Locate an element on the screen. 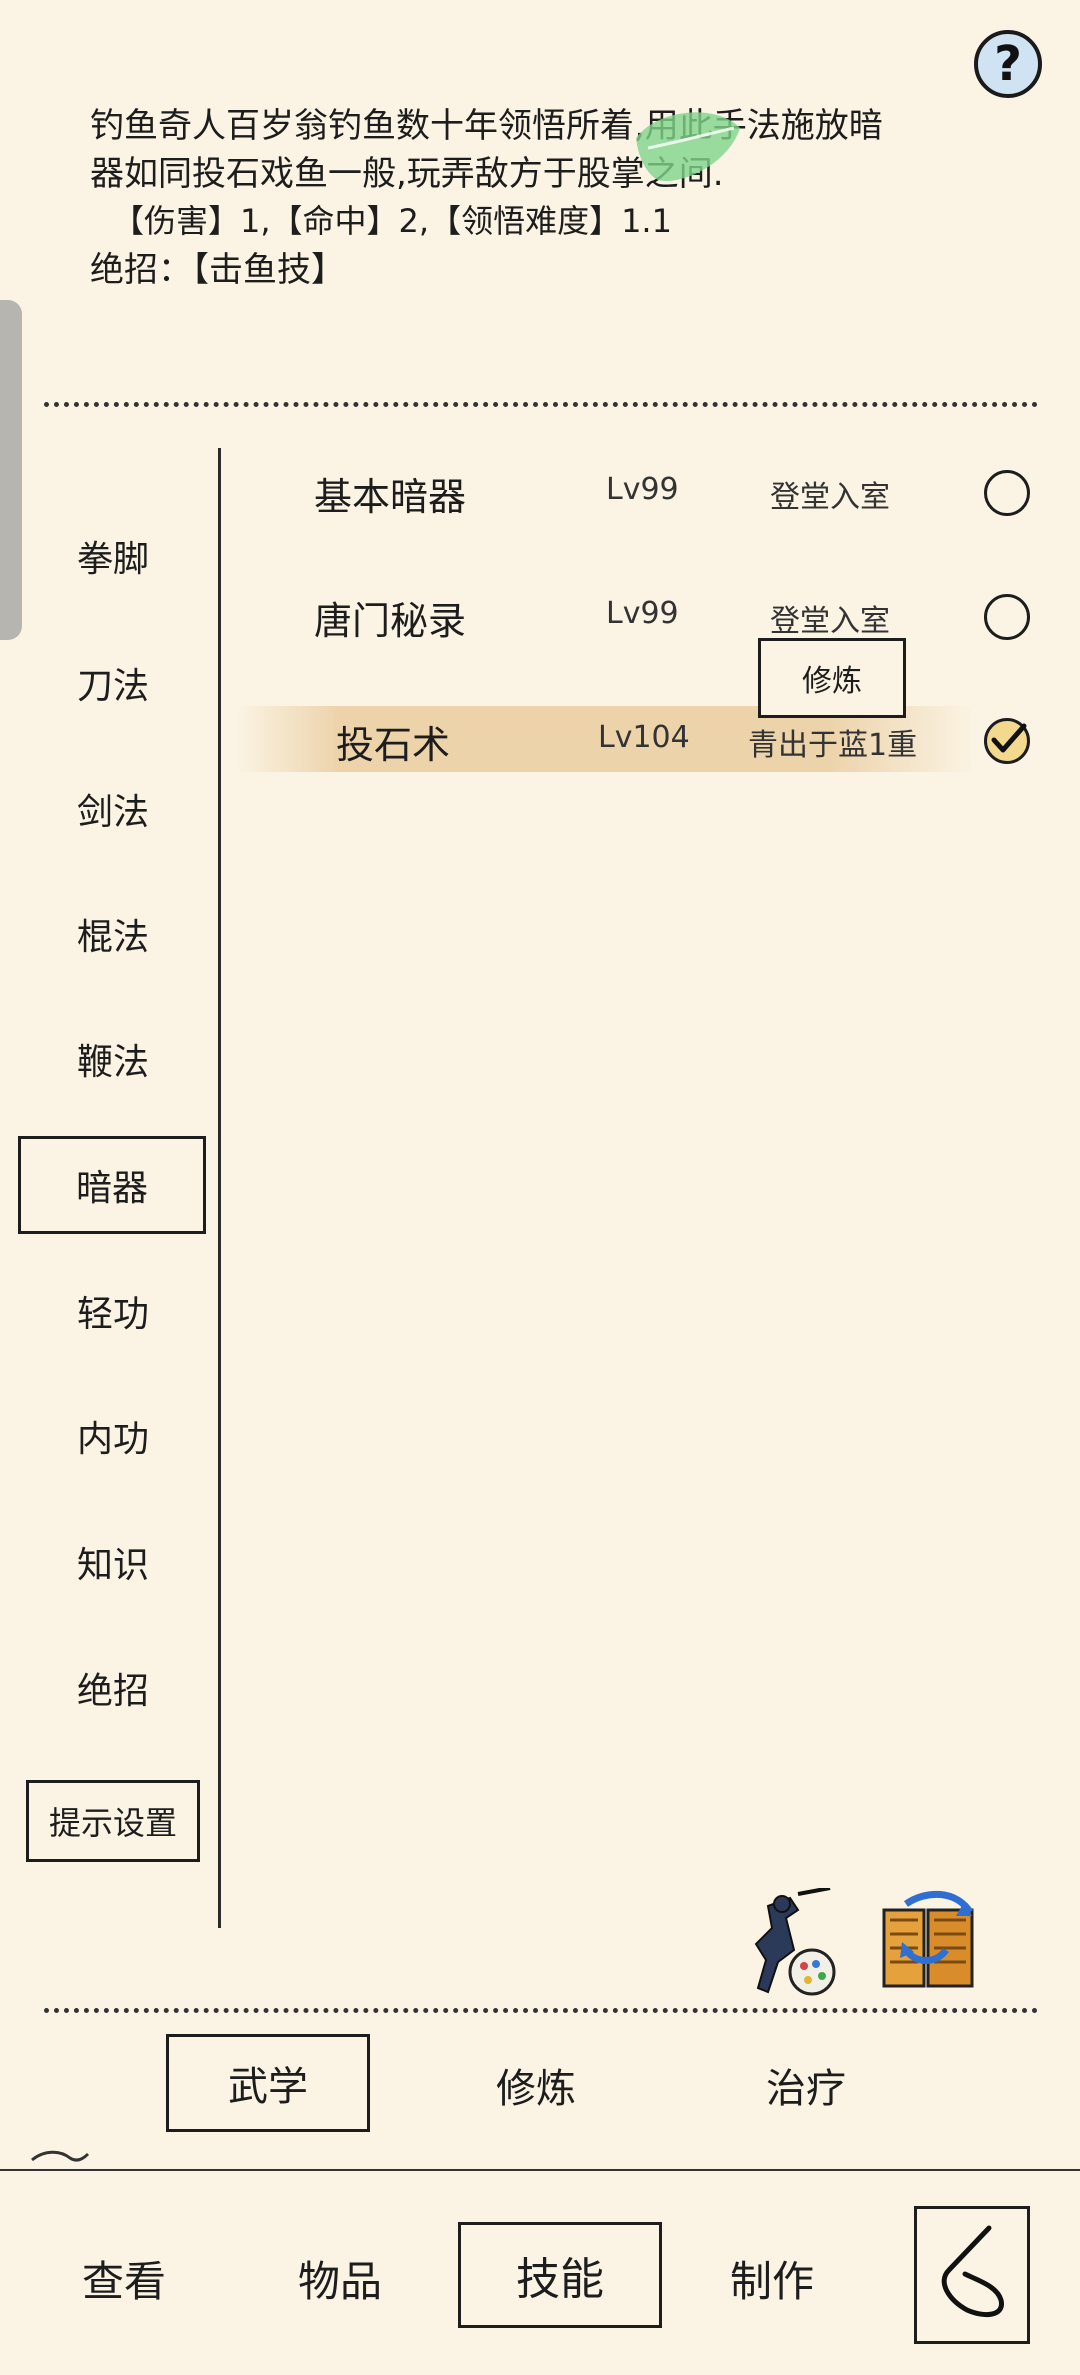 Image resolution: width=1080 pixels, height=2375 pixels. skill-select-radio-checked is located at coordinates (1007, 741).